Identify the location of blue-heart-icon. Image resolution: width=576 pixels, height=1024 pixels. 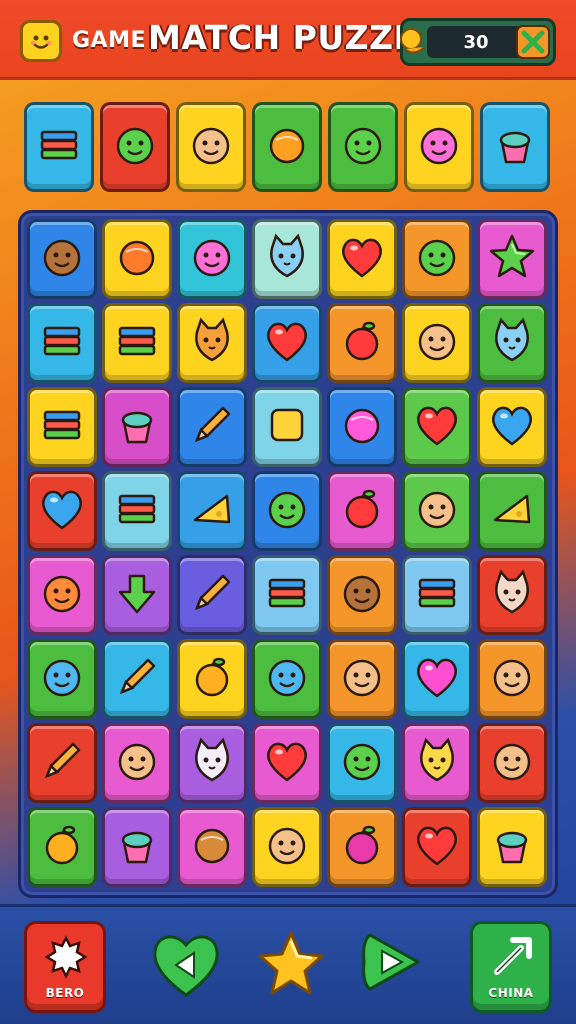
(62, 511).